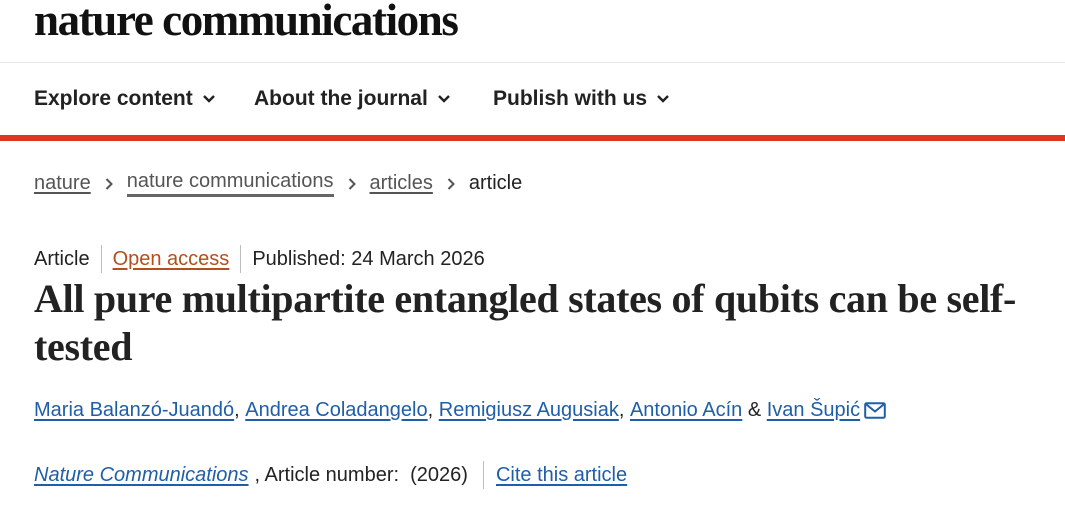  Describe the element at coordinates (813, 410) in the screenshot. I see `author-link: Ivan Šupić` at that location.